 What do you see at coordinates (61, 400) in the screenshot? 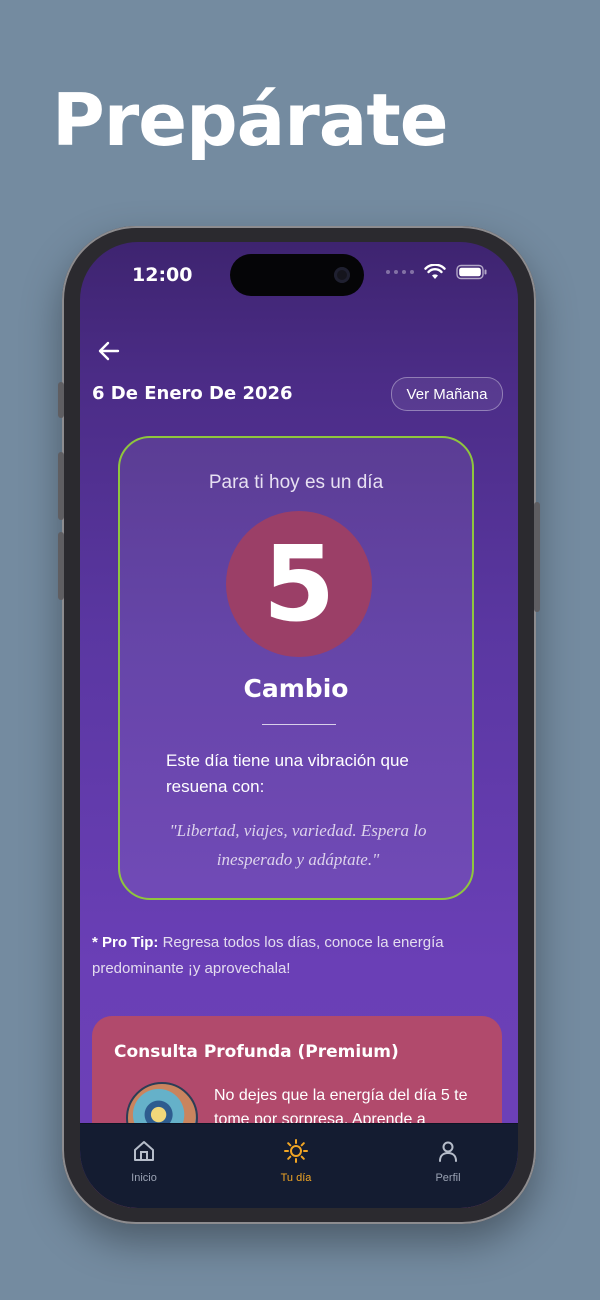
I see `action-button` at bounding box center [61, 400].